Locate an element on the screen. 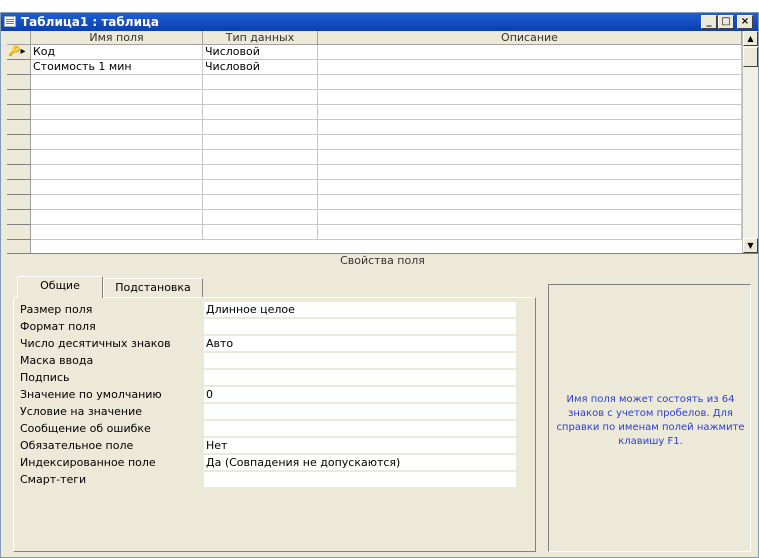  column-header-data-type: Тип данных is located at coordinates (260, 38).